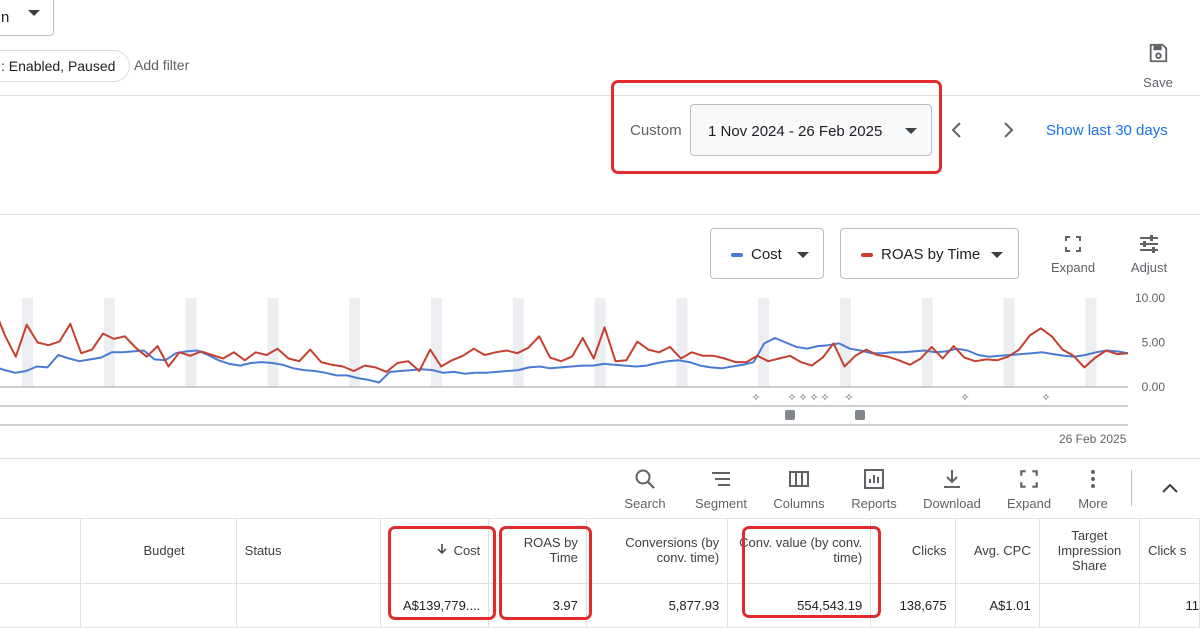 The width and height of the screenshot is (1200, 628). I want to click on date-range-value: 1 Nov 2024 - 26 Feb 2025, so click(795, 131).